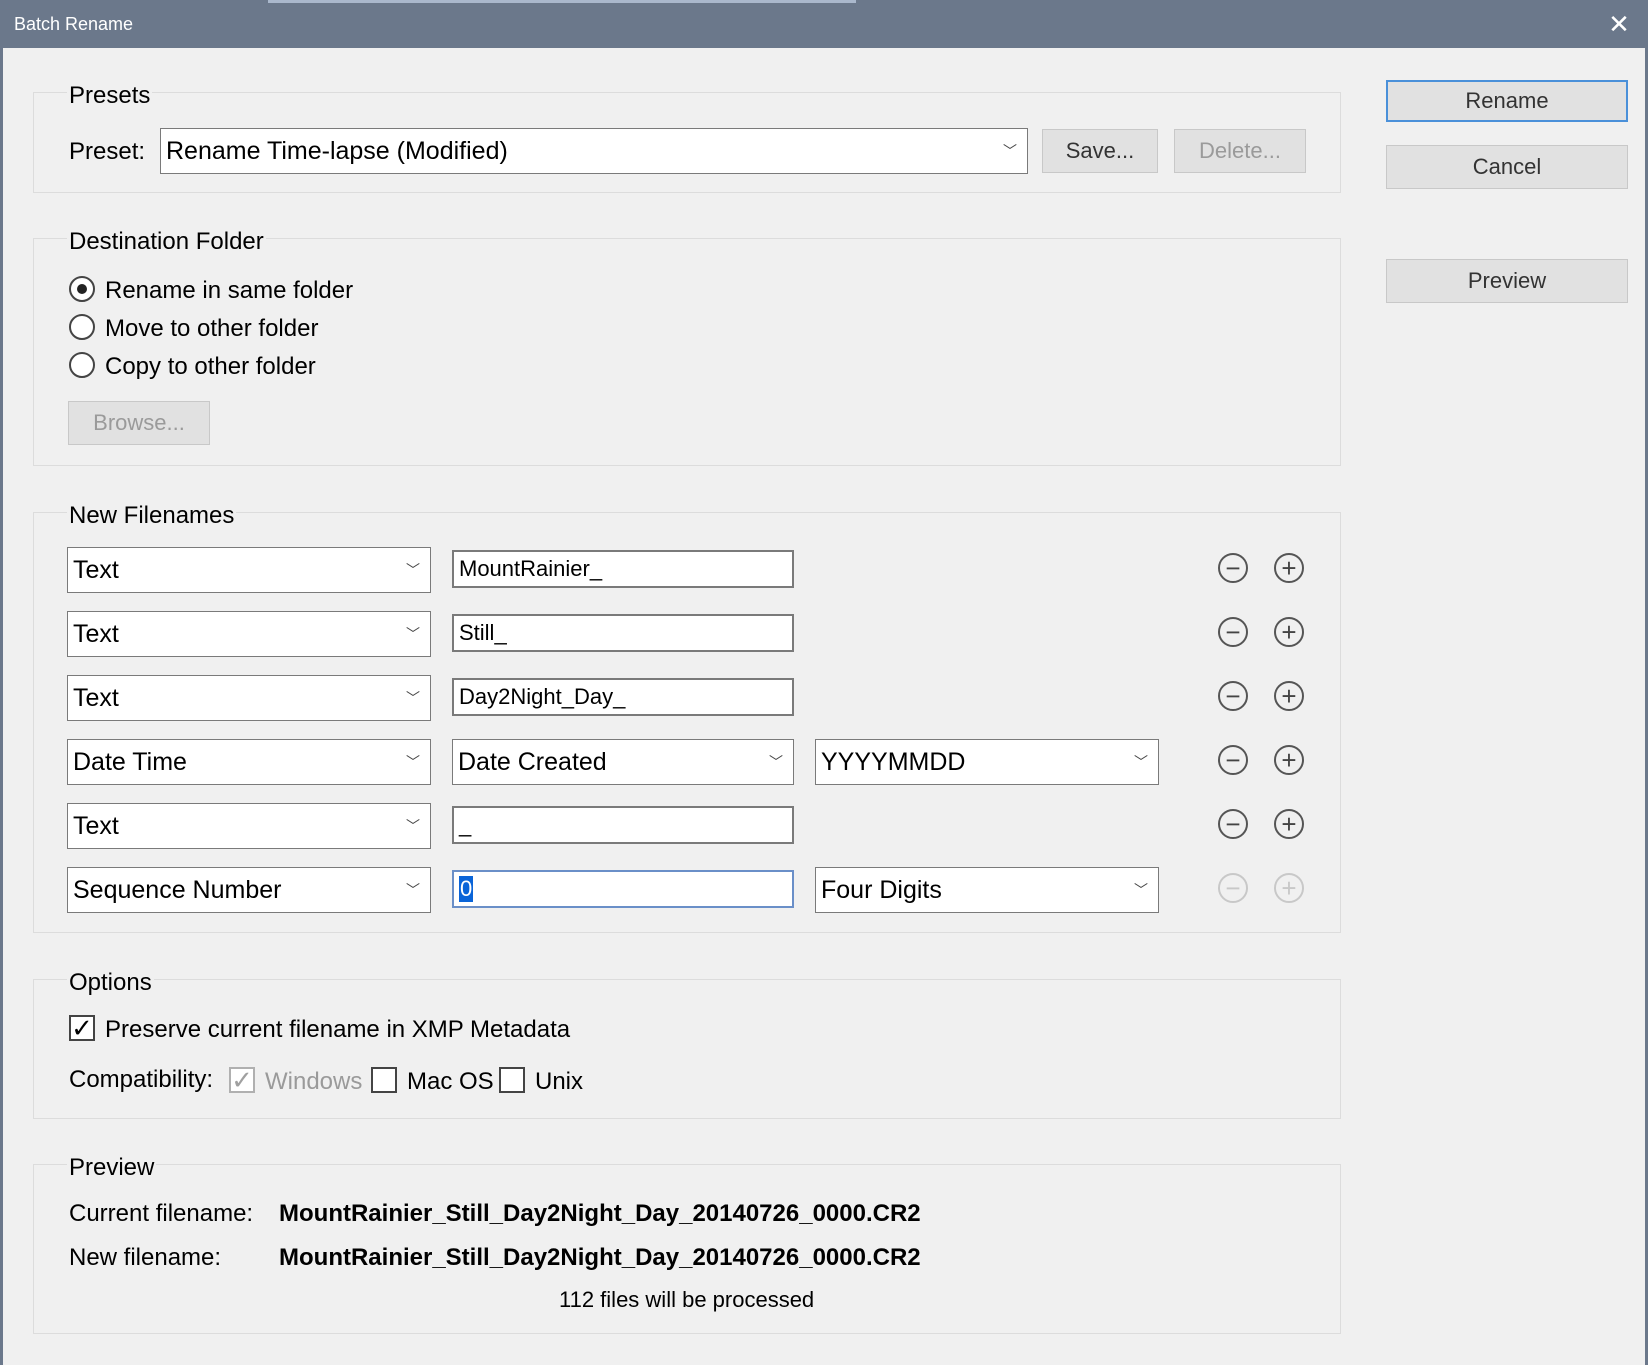 The width and height of the screenshot is (1648, 1365). What do you see at coordinates (112, 1168) in the screenshot?
I see `preview-legend: Preview` at bounding box center [112, 1168].